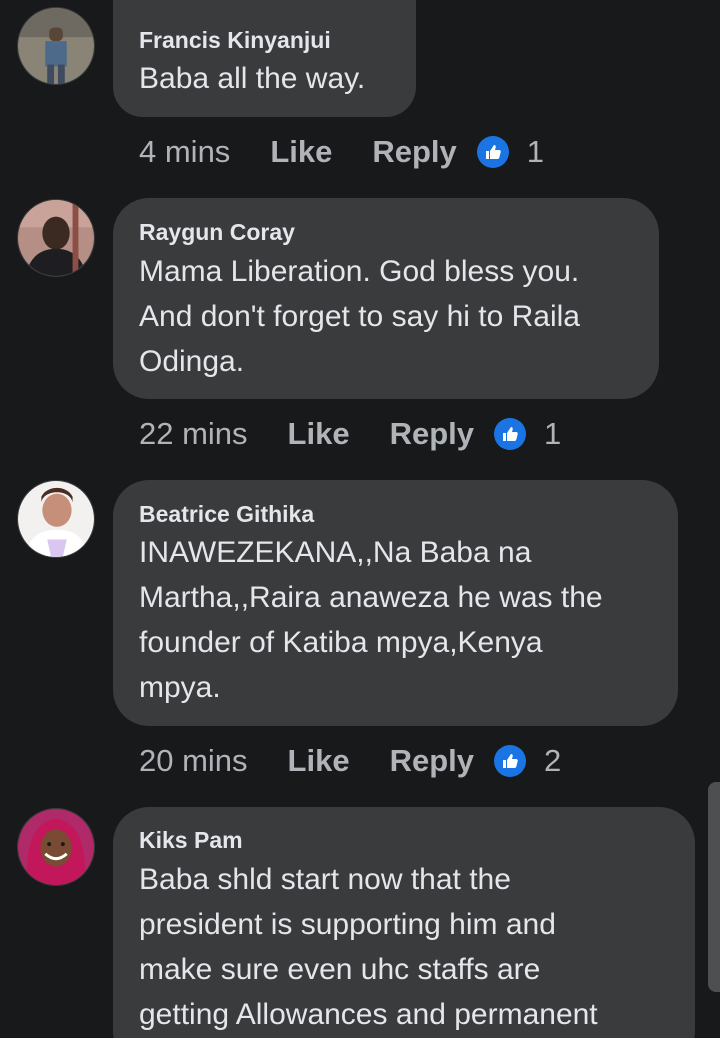 The width and height of the screenshot is (720, 1038). What do you see at coordinates (264, 58) in the screenshot?
I see `comment-bubble: Francis Kinyanjui Baba all the way.` at bounding box center [264, 58].